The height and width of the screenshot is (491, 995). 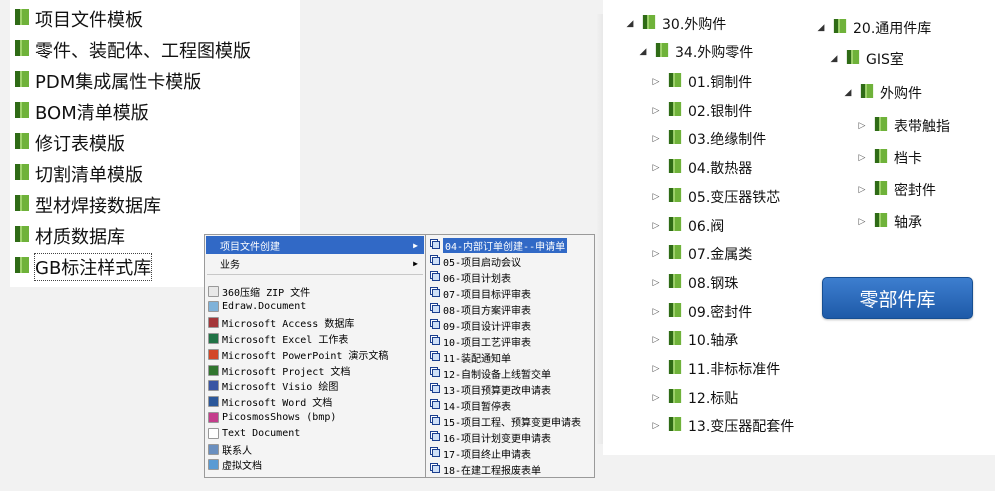 What do you see at coordinates (873, 28) in the screenshot?
I see `tree-node-general-root: ◢ 20.通用件库` at bounding box center [873, 28].